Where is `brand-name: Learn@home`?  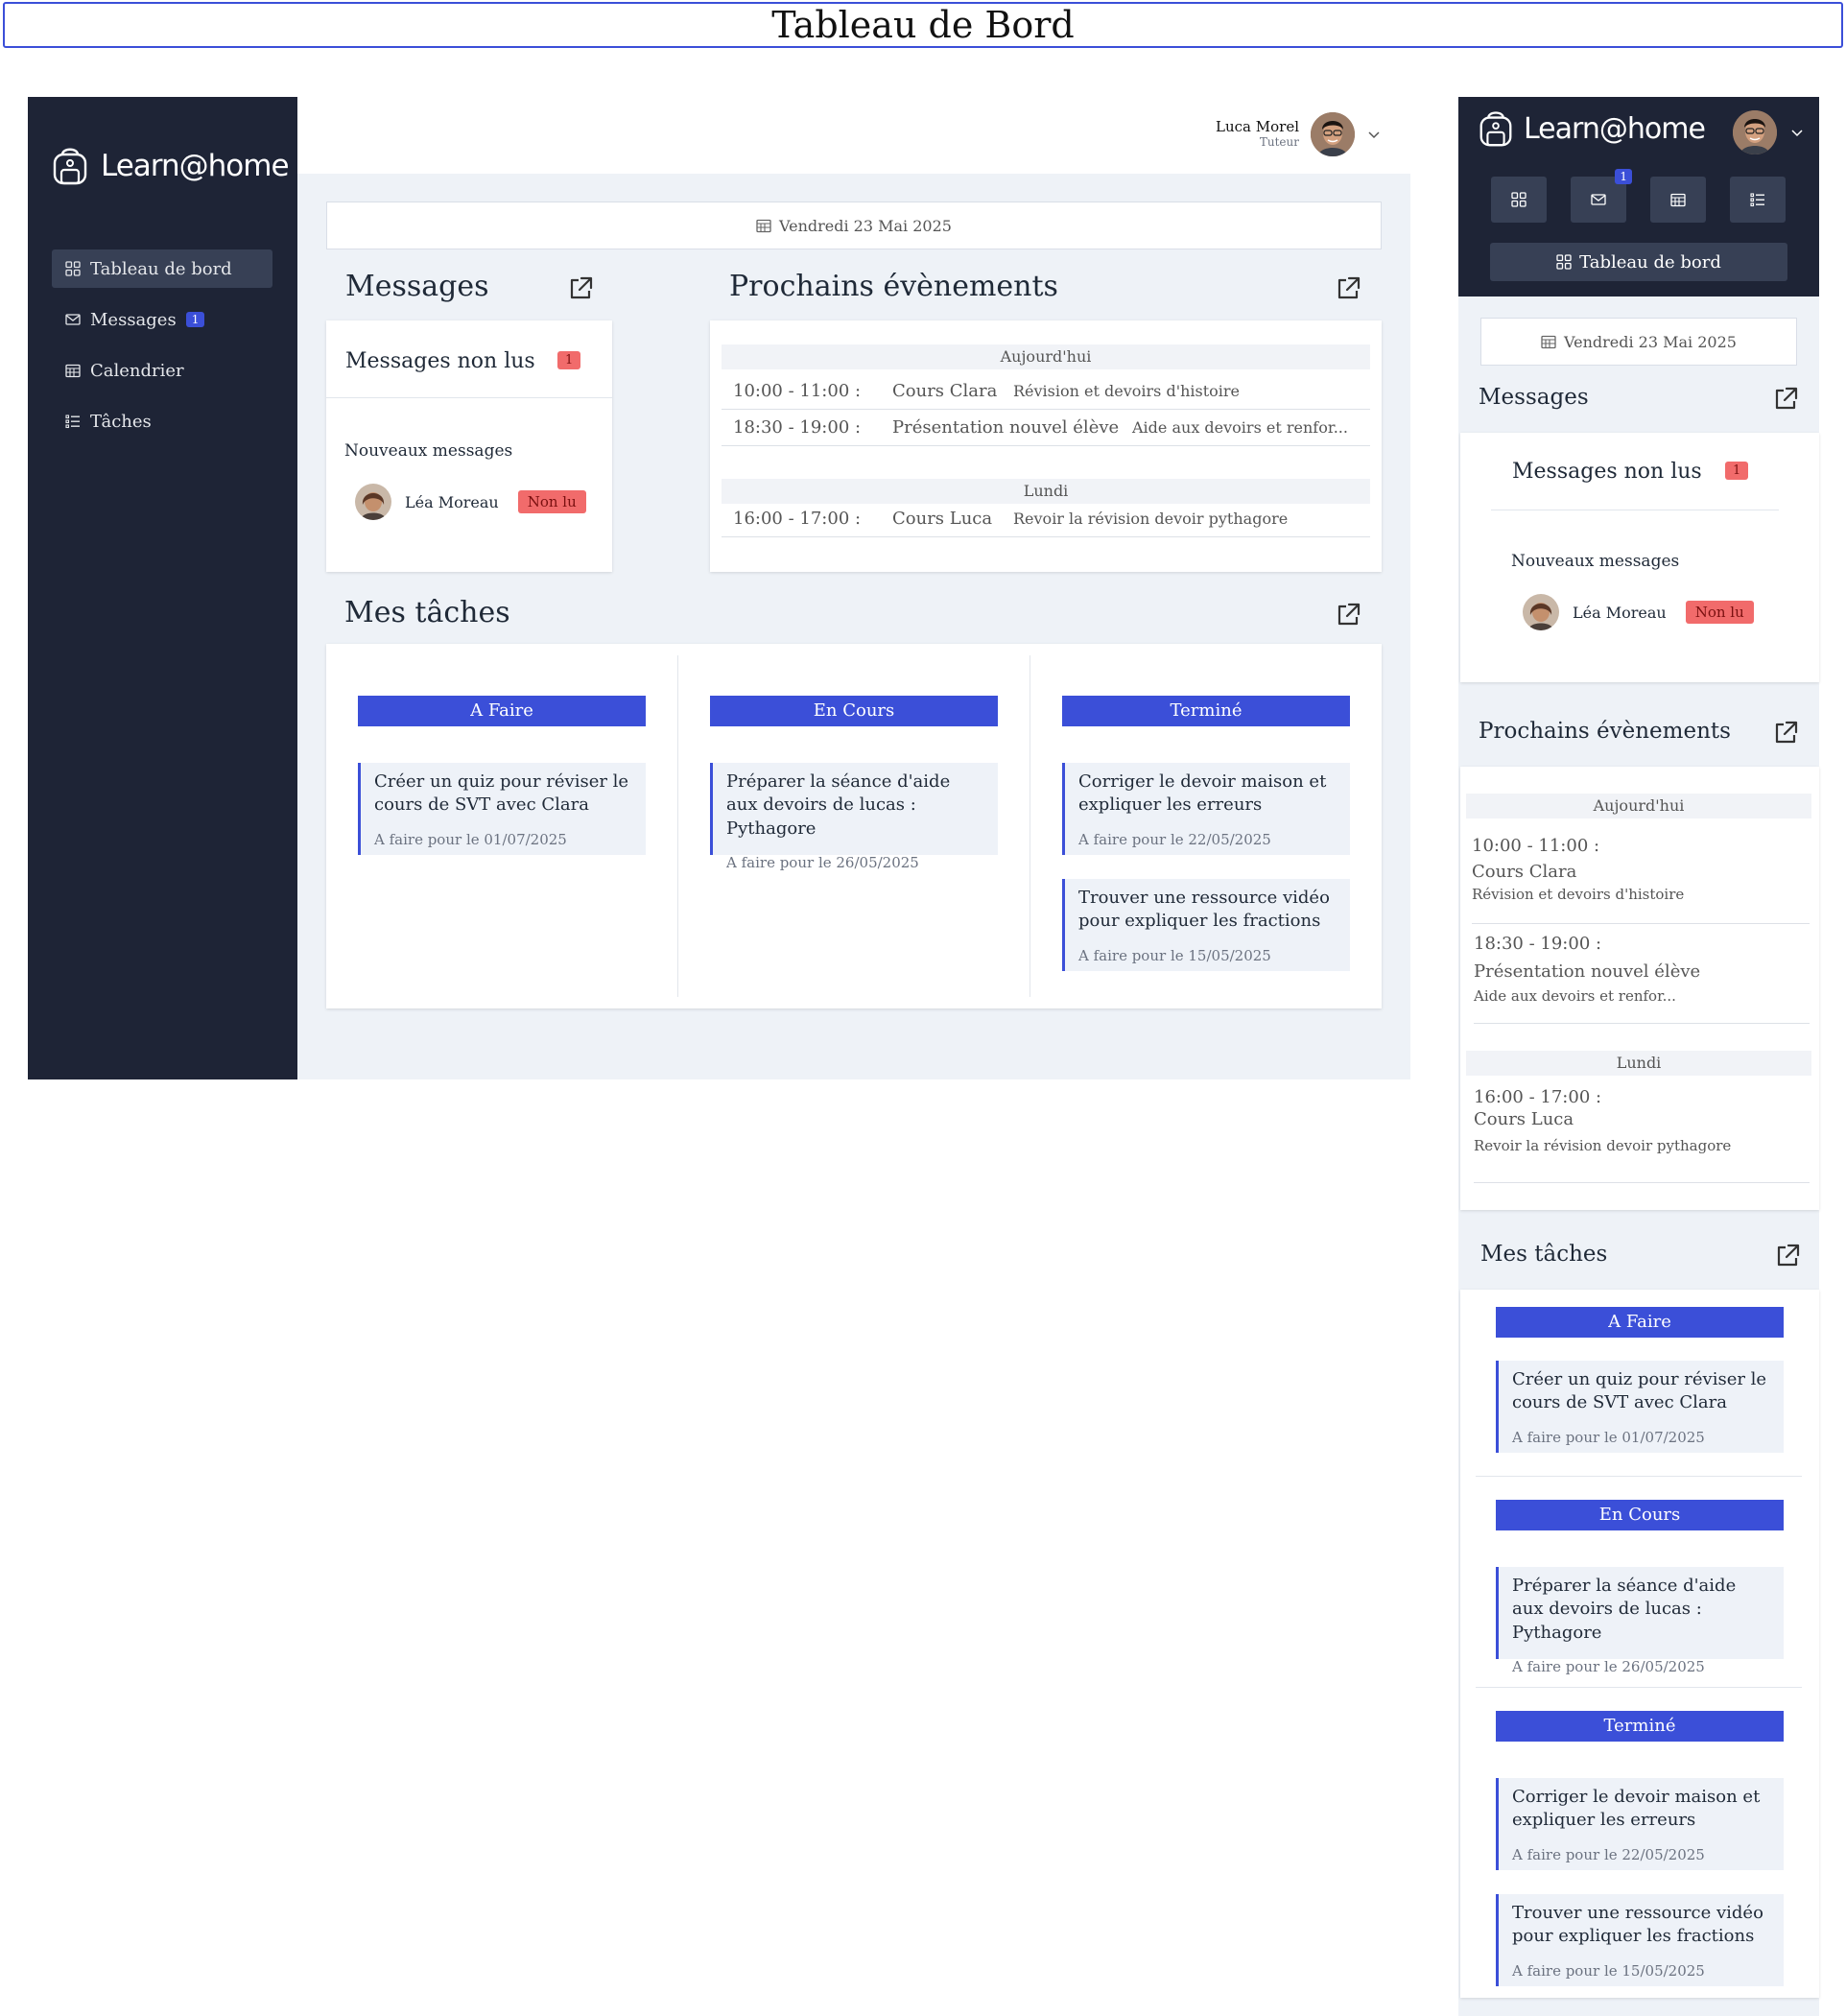 brand-name: Learn@home is located at coordinates (195, 166).